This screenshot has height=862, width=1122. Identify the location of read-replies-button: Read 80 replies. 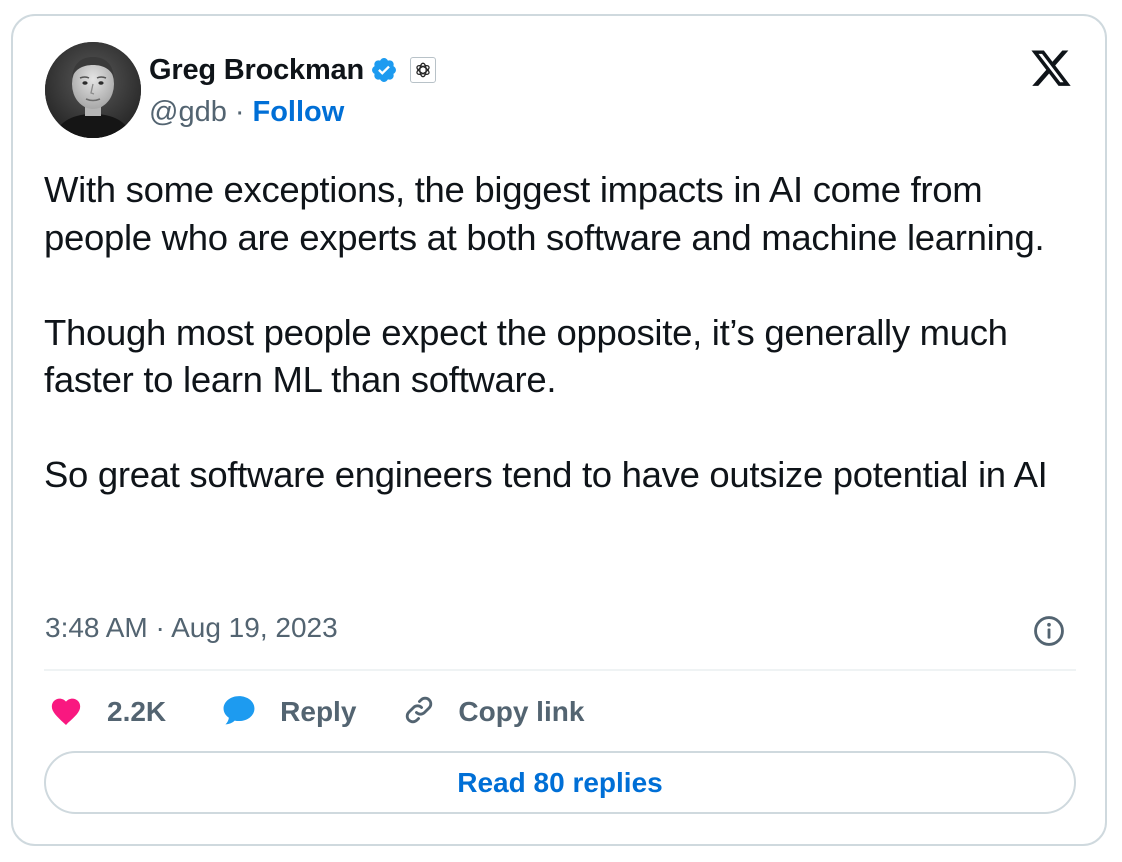
(560, 782).